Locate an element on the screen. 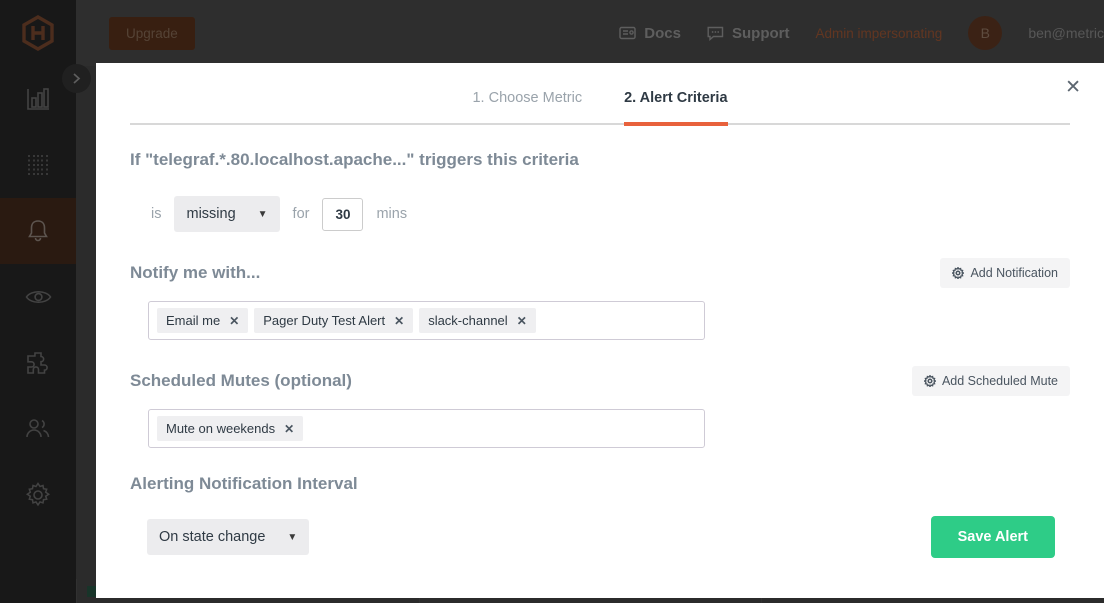 The height and width of the screenshot is (603, 1104). duration-input is located at coordinates (343, 214).